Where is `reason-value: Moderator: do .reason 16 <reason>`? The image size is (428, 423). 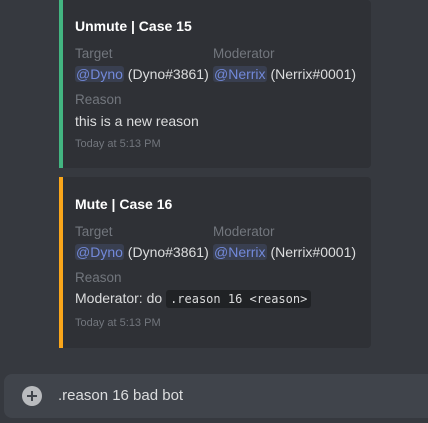 reason-value: Moderator: do .reason 16 <reason> is located at coordinates (193, 299).